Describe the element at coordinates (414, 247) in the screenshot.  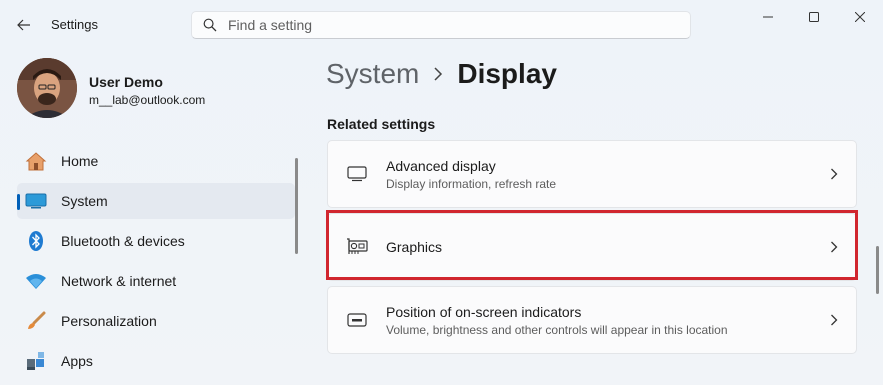
I see `card-title: Graphics` at that location.